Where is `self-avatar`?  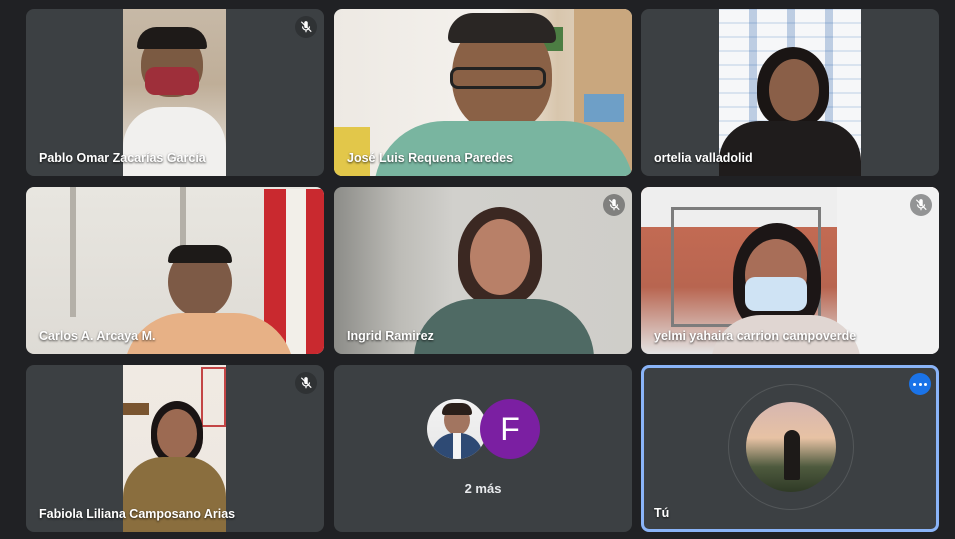
self-avatar is located at coordinates (791, 447).